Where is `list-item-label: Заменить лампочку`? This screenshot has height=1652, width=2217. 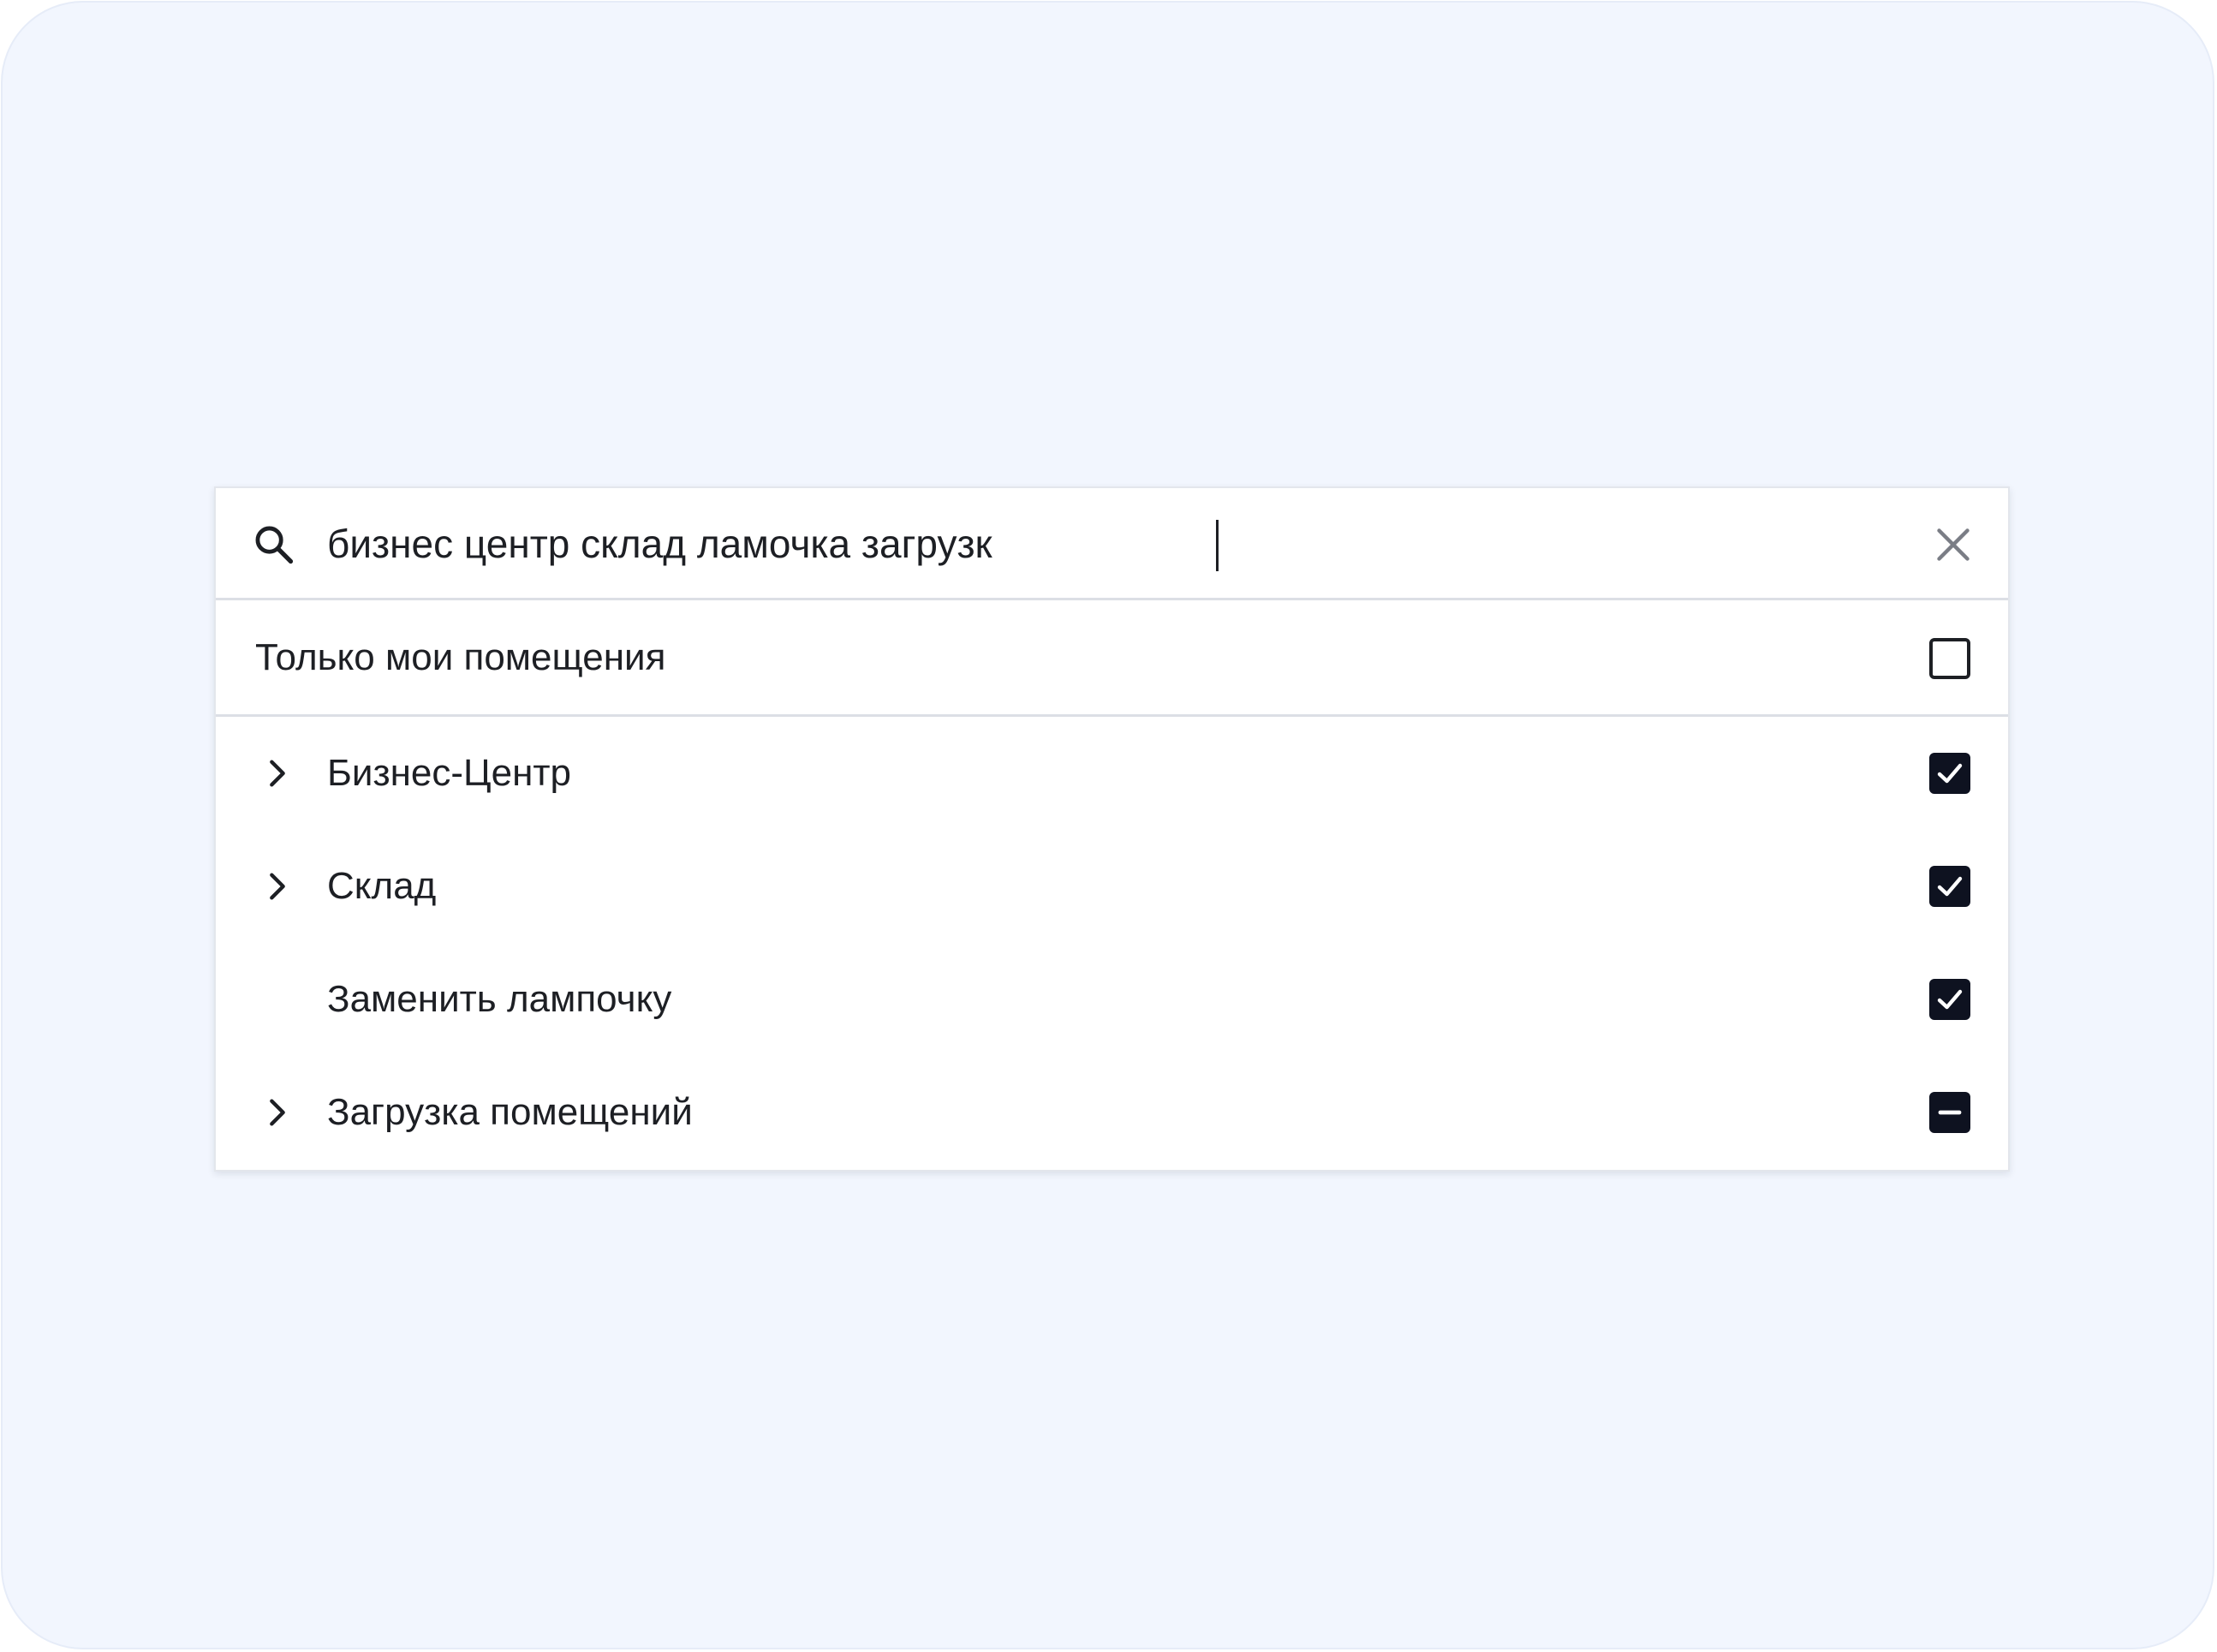 list-item-label: Заменить лампочку is located at coordinates (499, 999).